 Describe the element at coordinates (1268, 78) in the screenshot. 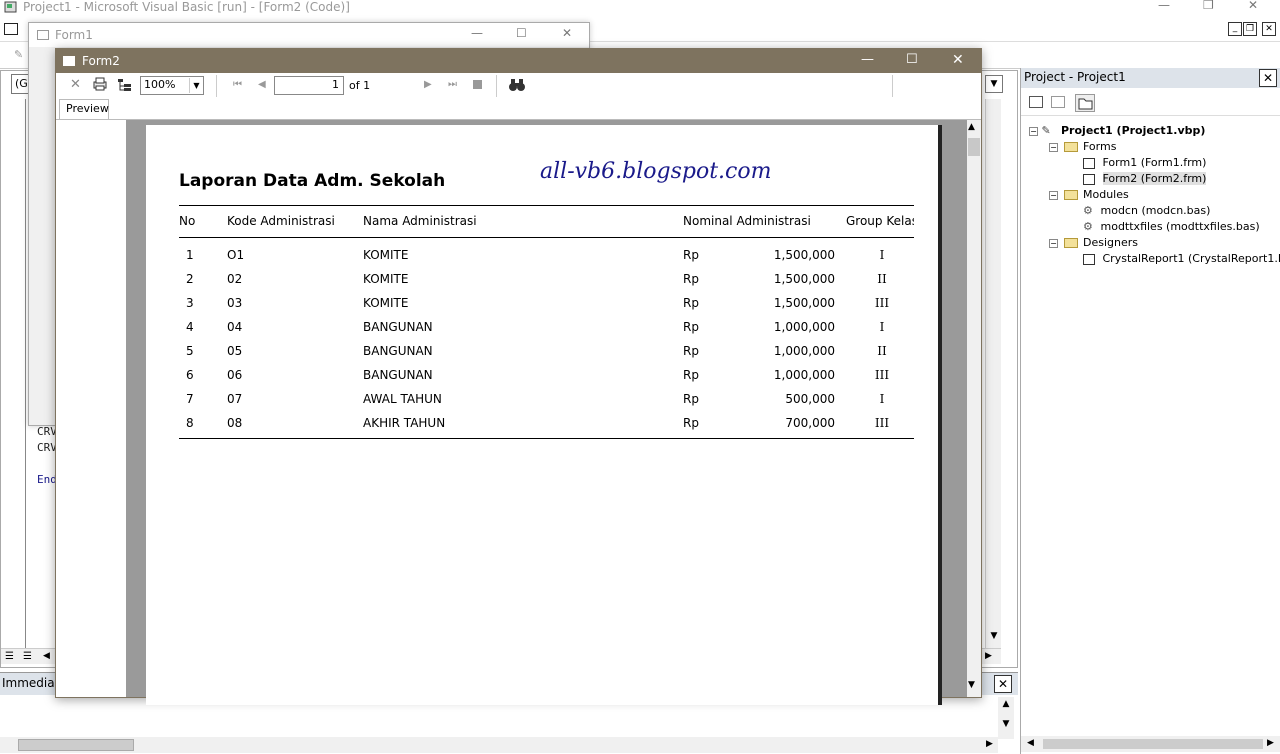

I see `project-close-button: ✕` at that location.